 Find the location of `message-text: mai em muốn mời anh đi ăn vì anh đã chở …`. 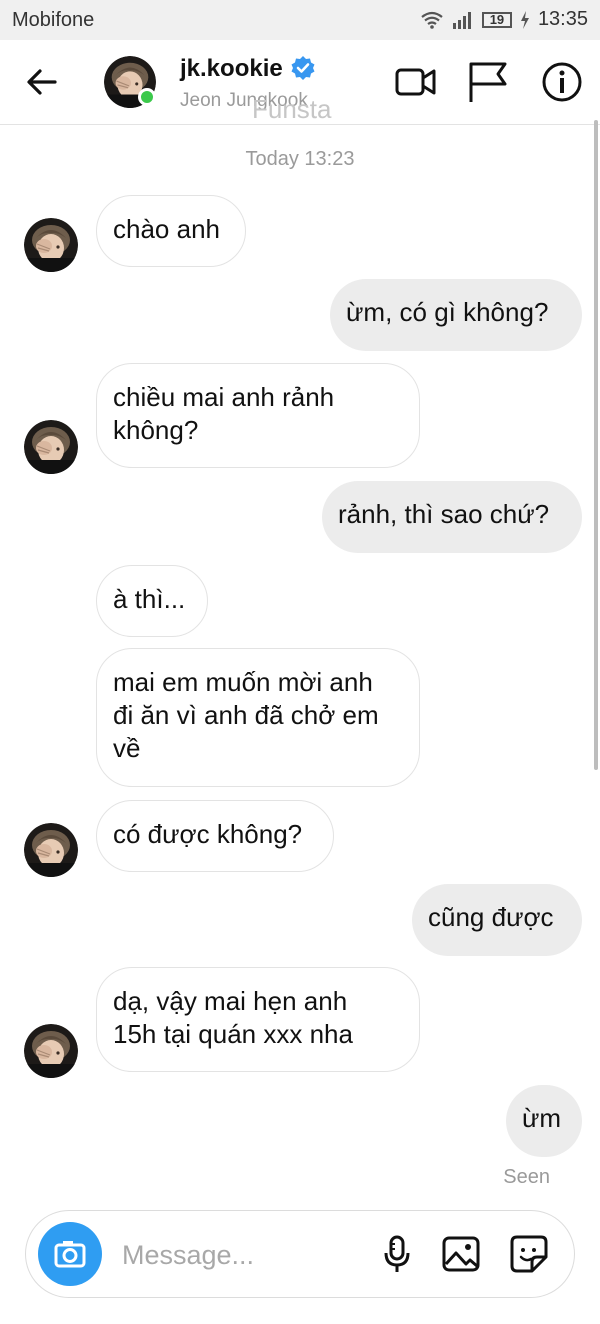

message-text: mai em muốn mời anh đi ăn vì anh đã chở … is located at coordinates (246, 715).